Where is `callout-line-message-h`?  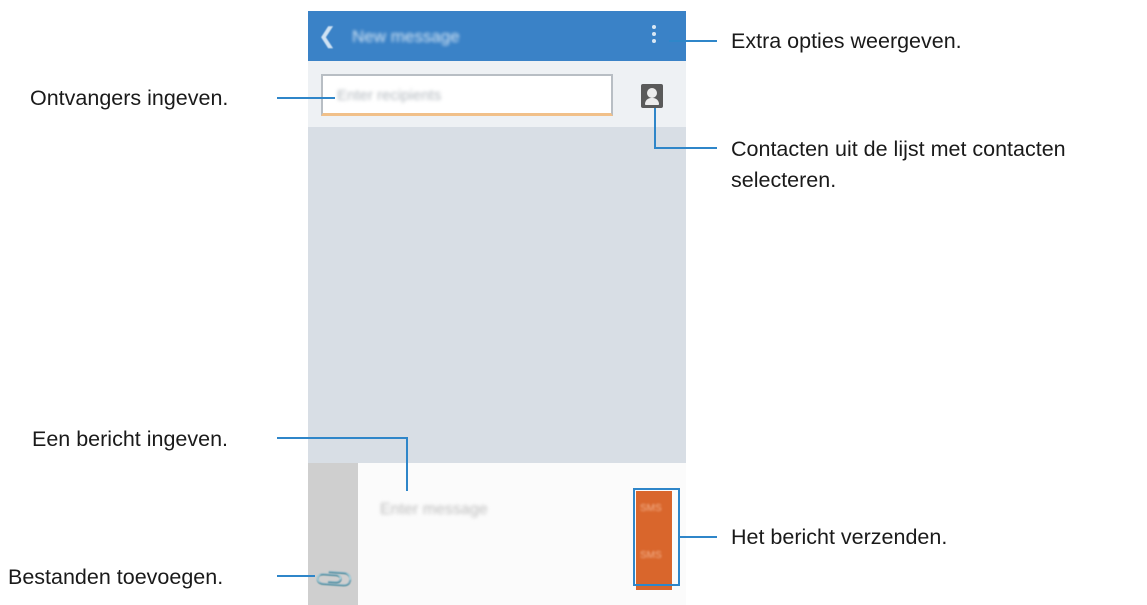 callout-line-message-h is located at coordinates (342, 438).